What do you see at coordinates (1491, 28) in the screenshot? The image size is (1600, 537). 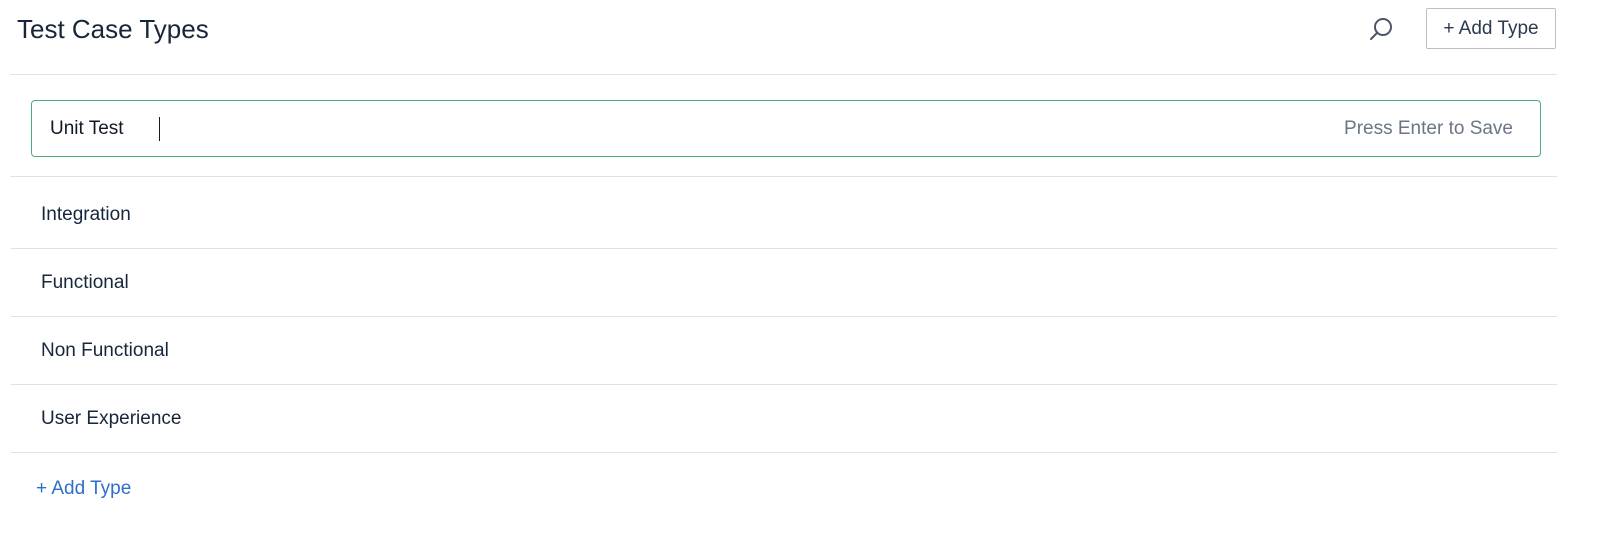 I see `add-type-button: + Add Type` at bounding box center [1491, 28].